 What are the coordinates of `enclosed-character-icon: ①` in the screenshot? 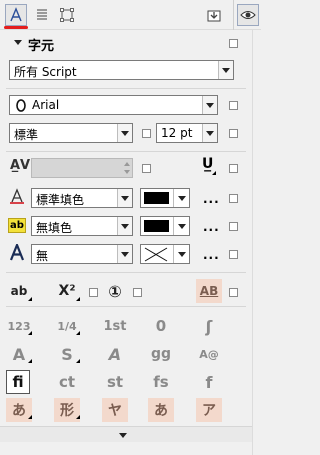 It's located at (115, 291).